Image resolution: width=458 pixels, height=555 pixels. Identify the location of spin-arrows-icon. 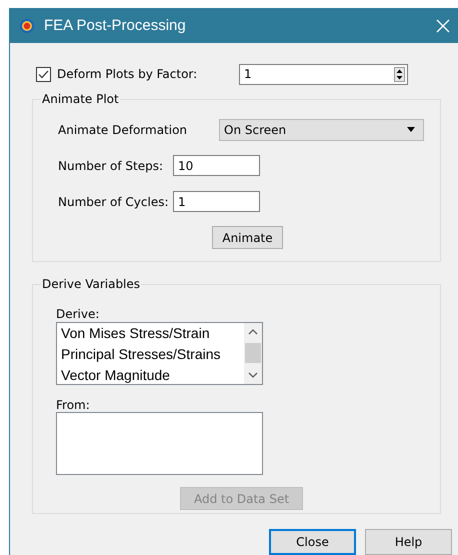
(399, 74).